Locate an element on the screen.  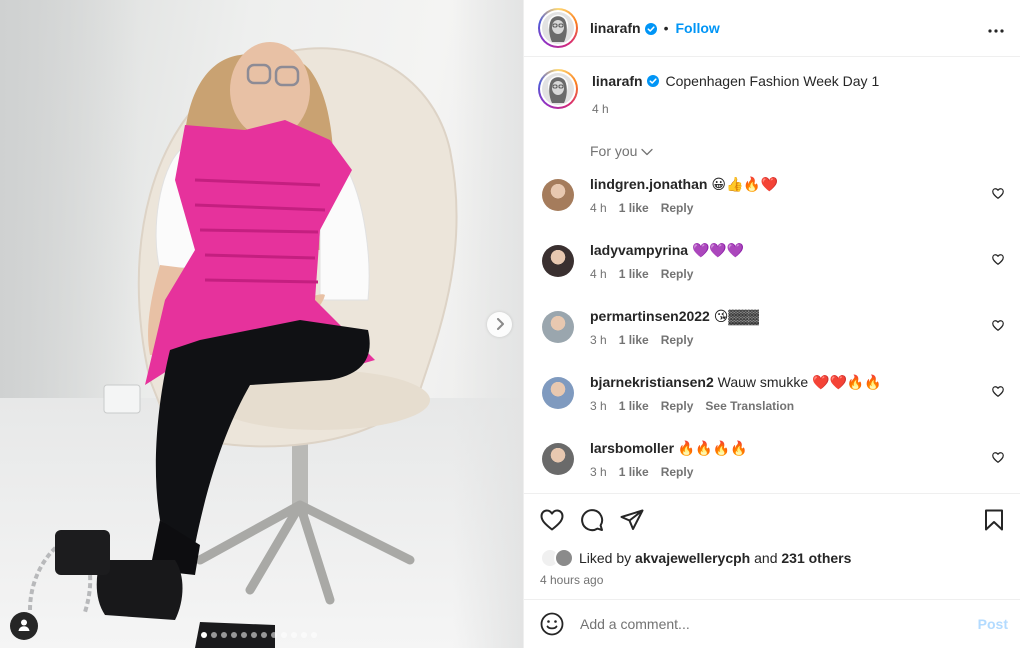
face is located at coordinates (270, 90).